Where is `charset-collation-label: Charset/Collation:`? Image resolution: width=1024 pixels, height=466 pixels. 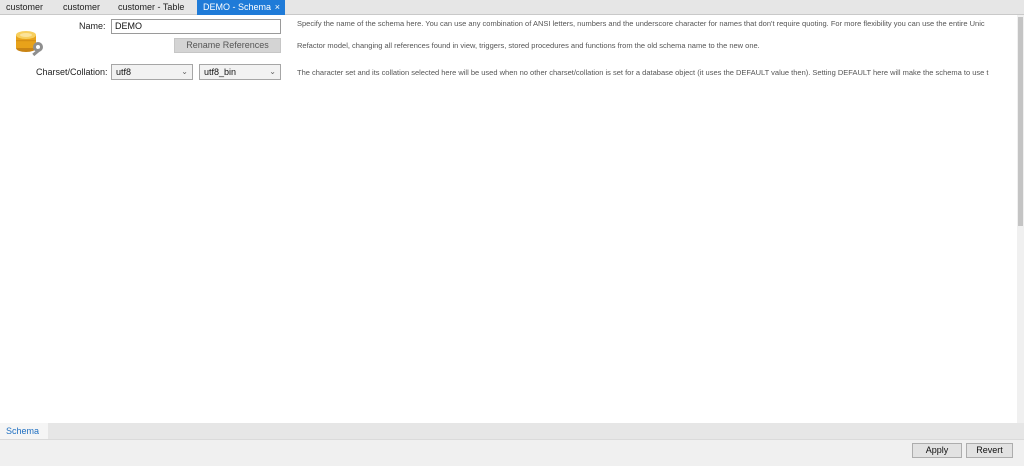 charset-collation-label: Charset/Collation: is located at coordinates (72, 72).